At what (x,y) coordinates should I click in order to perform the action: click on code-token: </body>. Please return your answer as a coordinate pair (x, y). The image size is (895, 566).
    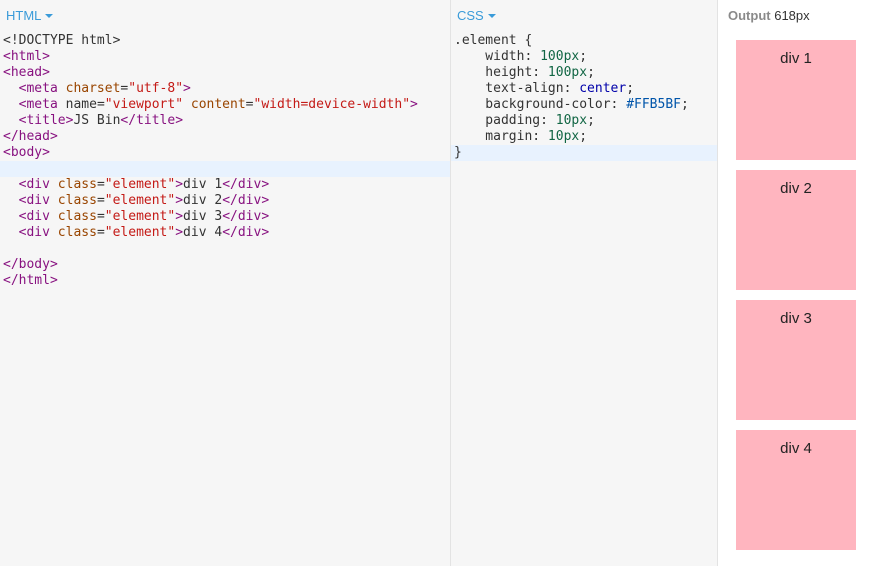
    Looking at the image, I should click on (30, 264).